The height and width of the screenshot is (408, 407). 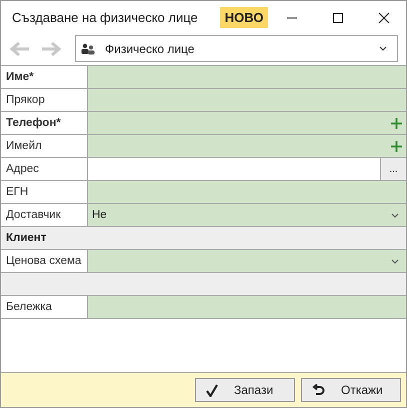 I want to click on cancel-button: Откажи, so click(x=351, y=390).